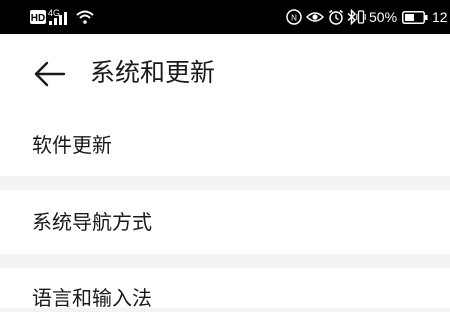 This screenshot has width=450, height=312. I want to click on battery-icon, so click(415, 17).